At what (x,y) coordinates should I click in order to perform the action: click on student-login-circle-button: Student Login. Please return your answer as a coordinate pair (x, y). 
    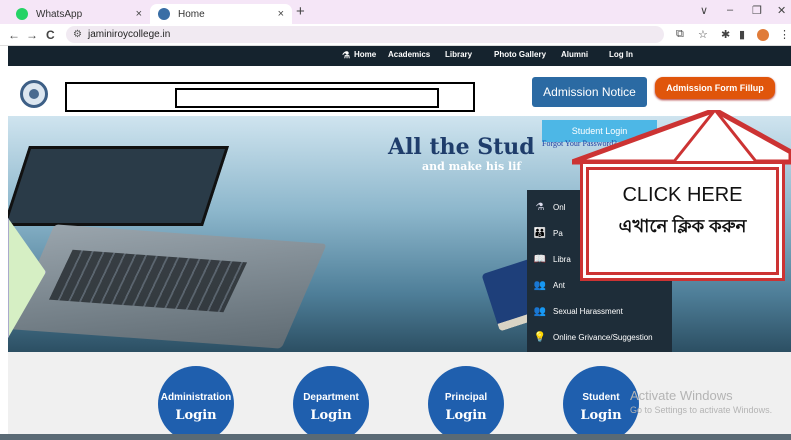
    Looking at the image, I should click on (601, 403).